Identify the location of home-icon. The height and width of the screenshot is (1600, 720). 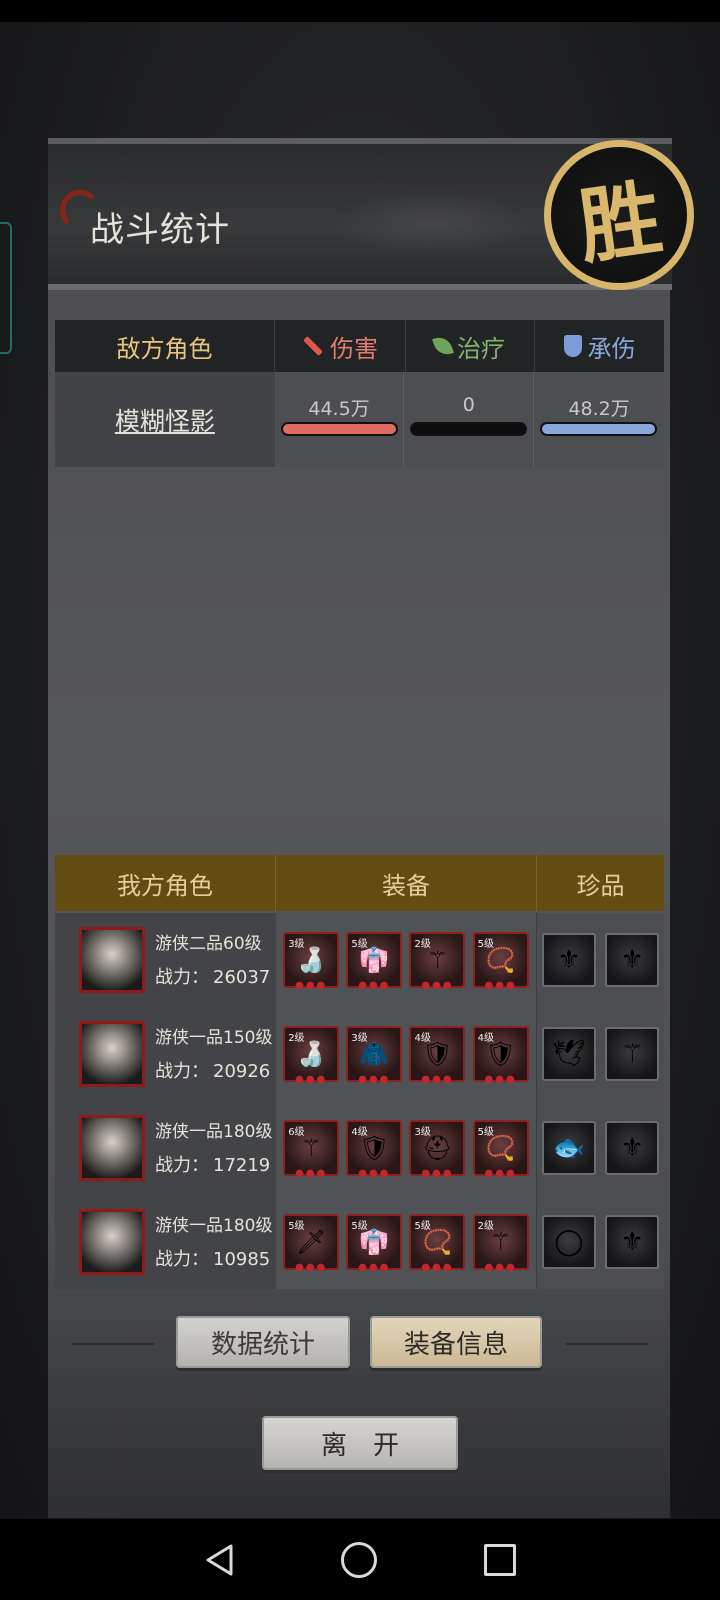
(358, 1559).